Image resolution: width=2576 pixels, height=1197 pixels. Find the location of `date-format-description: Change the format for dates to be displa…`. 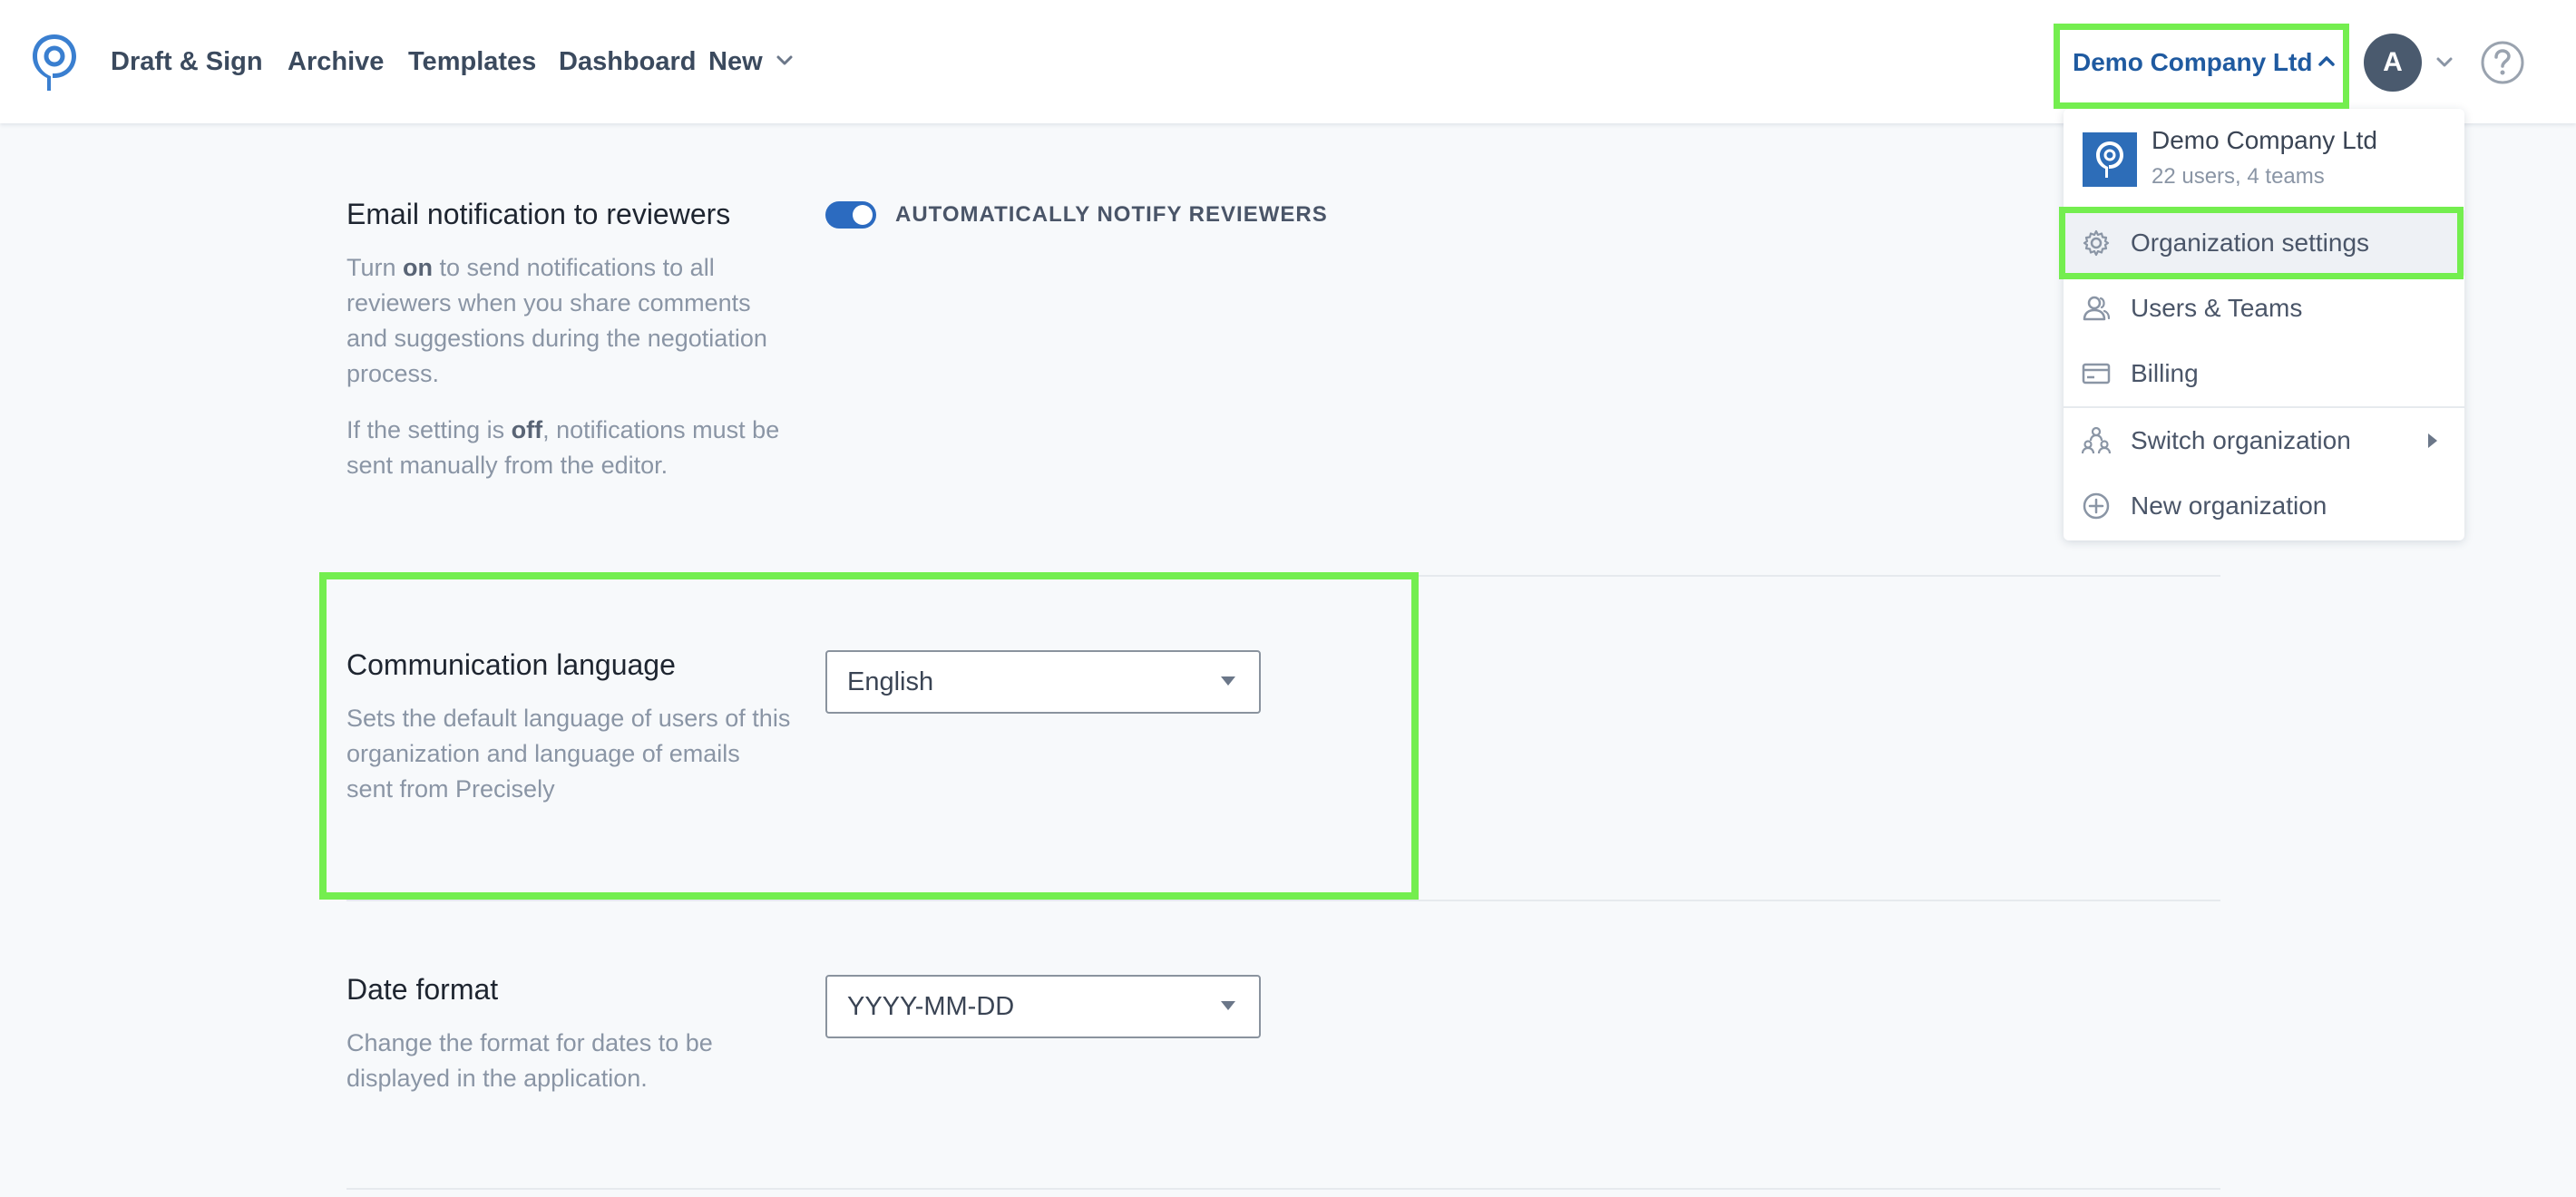

date-format-description: Change the format for dates to be displa… is located at coordinates (529, 1060).